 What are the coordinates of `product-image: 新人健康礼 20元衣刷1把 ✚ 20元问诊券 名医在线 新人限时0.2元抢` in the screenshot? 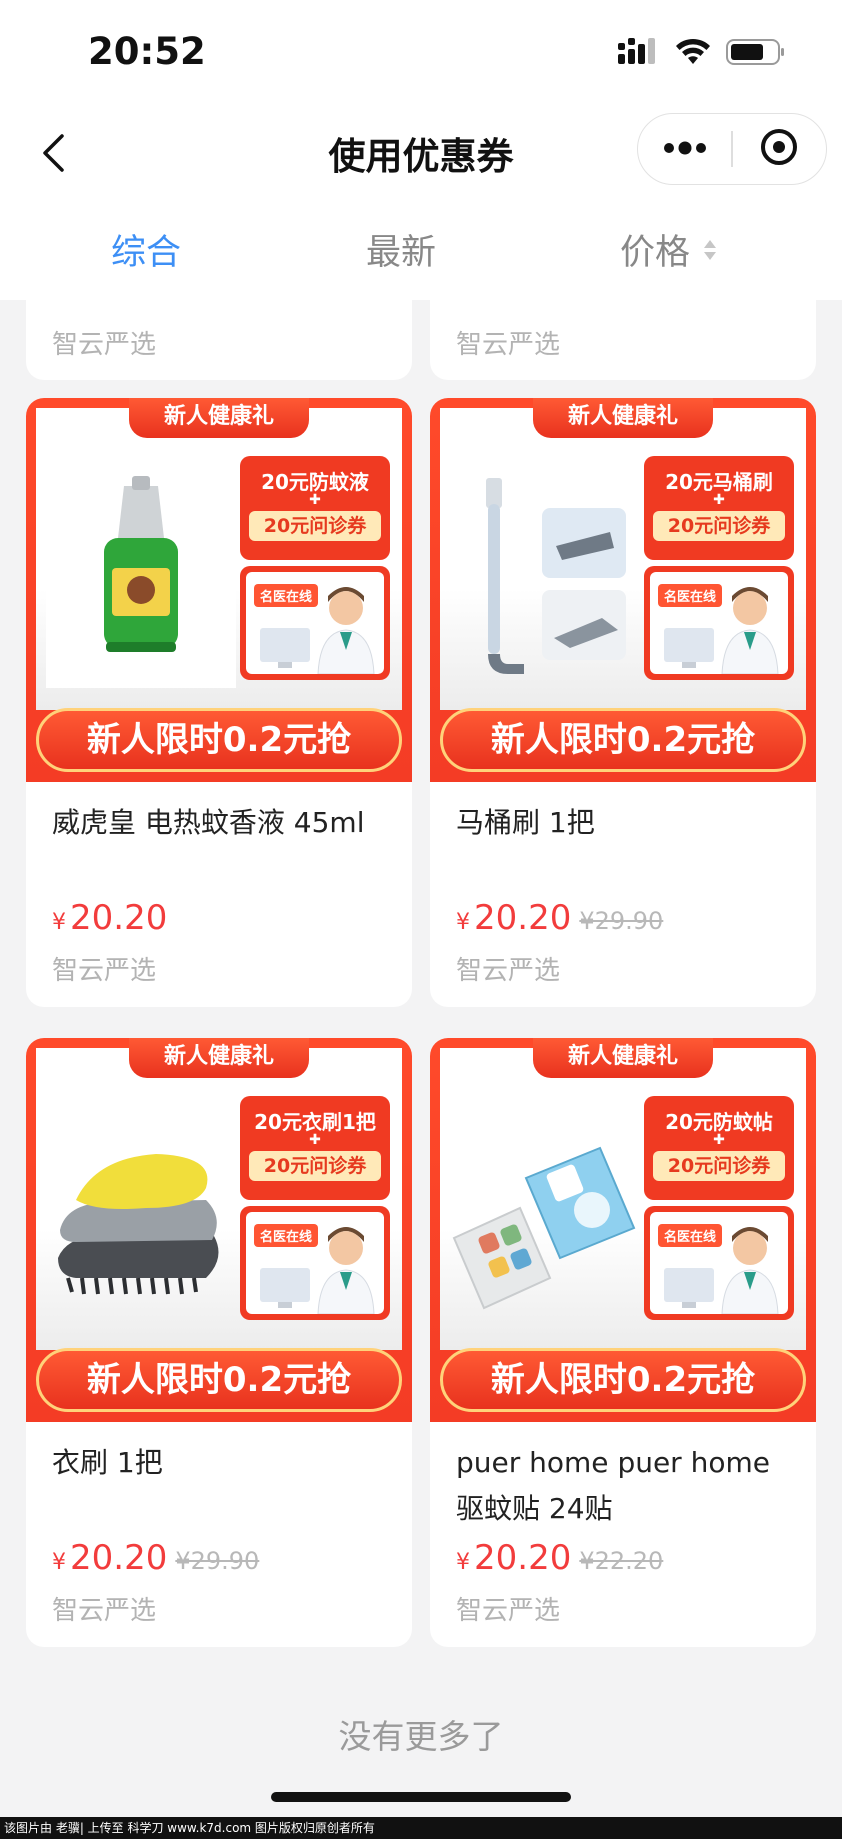 It's located at (219, 1230).